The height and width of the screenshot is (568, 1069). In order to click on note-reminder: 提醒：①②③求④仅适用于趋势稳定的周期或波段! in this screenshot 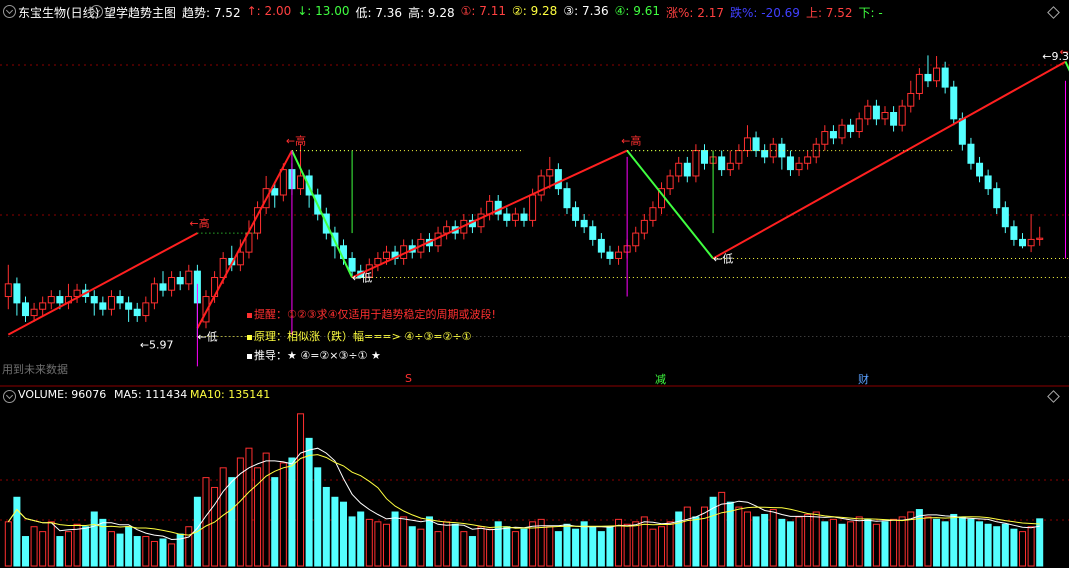, I will do `click(371, 314)`.